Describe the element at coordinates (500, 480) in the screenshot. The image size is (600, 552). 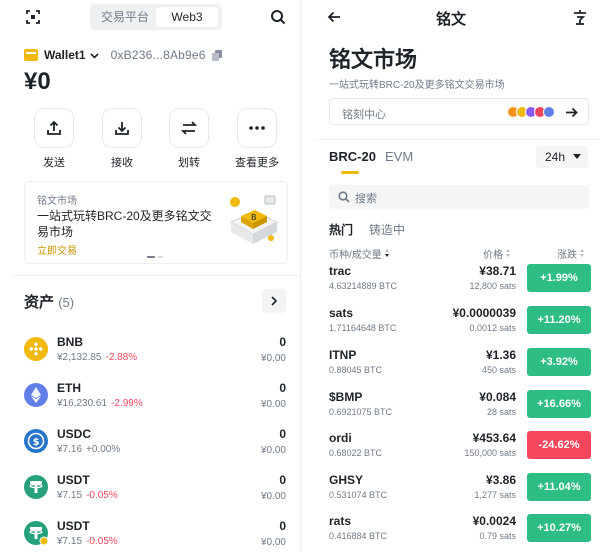
I see `token-price: ¥3.86` at that location.